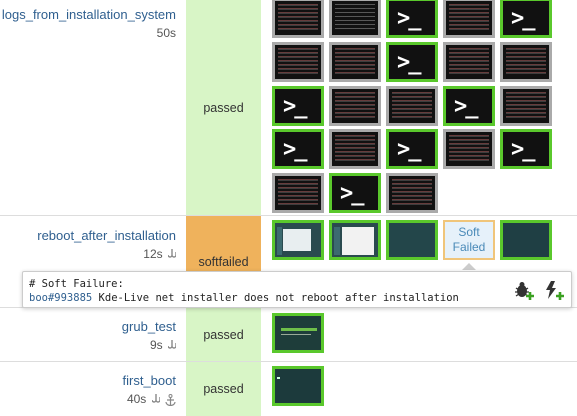 The height and width of the screenshot is (416, 577). I want to click on module-duration: 12s, so click(88, 254).